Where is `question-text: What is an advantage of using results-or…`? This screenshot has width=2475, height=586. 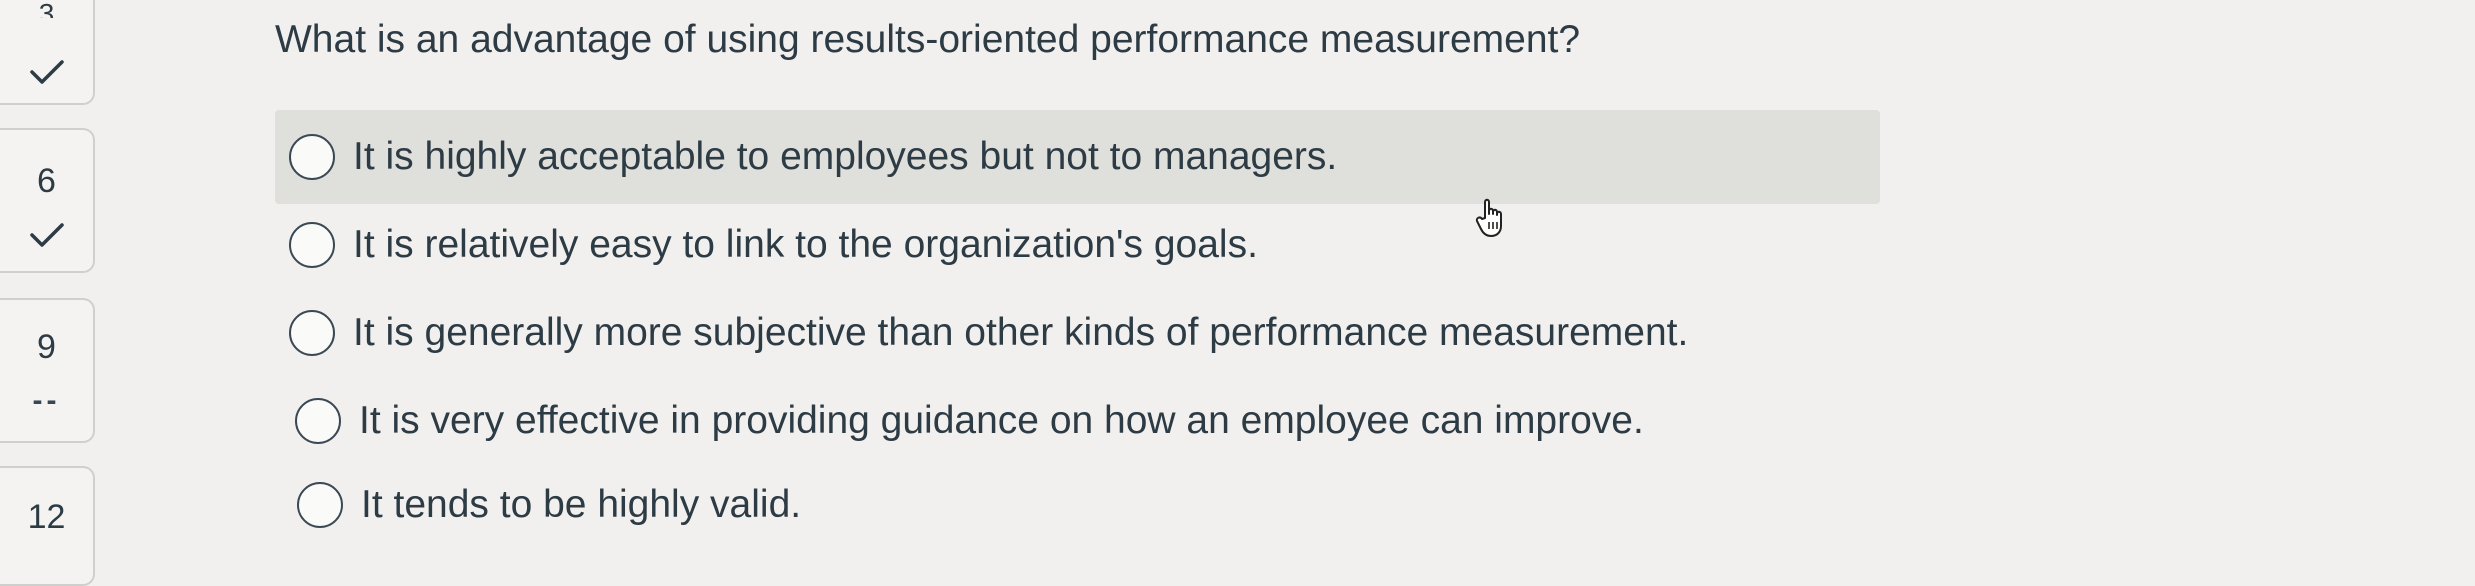 question-text: What is an advantage of using results-or… is located at coordinates (928, 39).